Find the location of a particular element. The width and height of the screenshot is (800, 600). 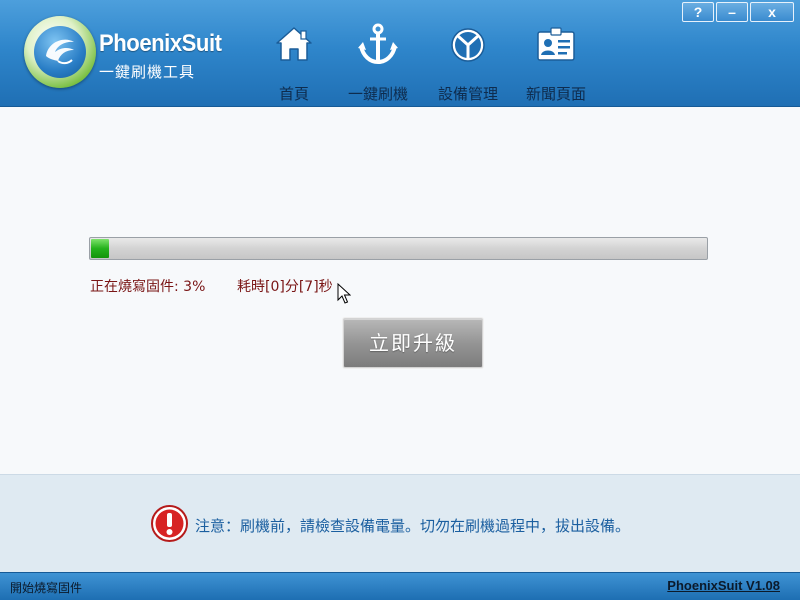

nav-one-key-flash: 一鍵刷機 is located at coordinates (378, 61).